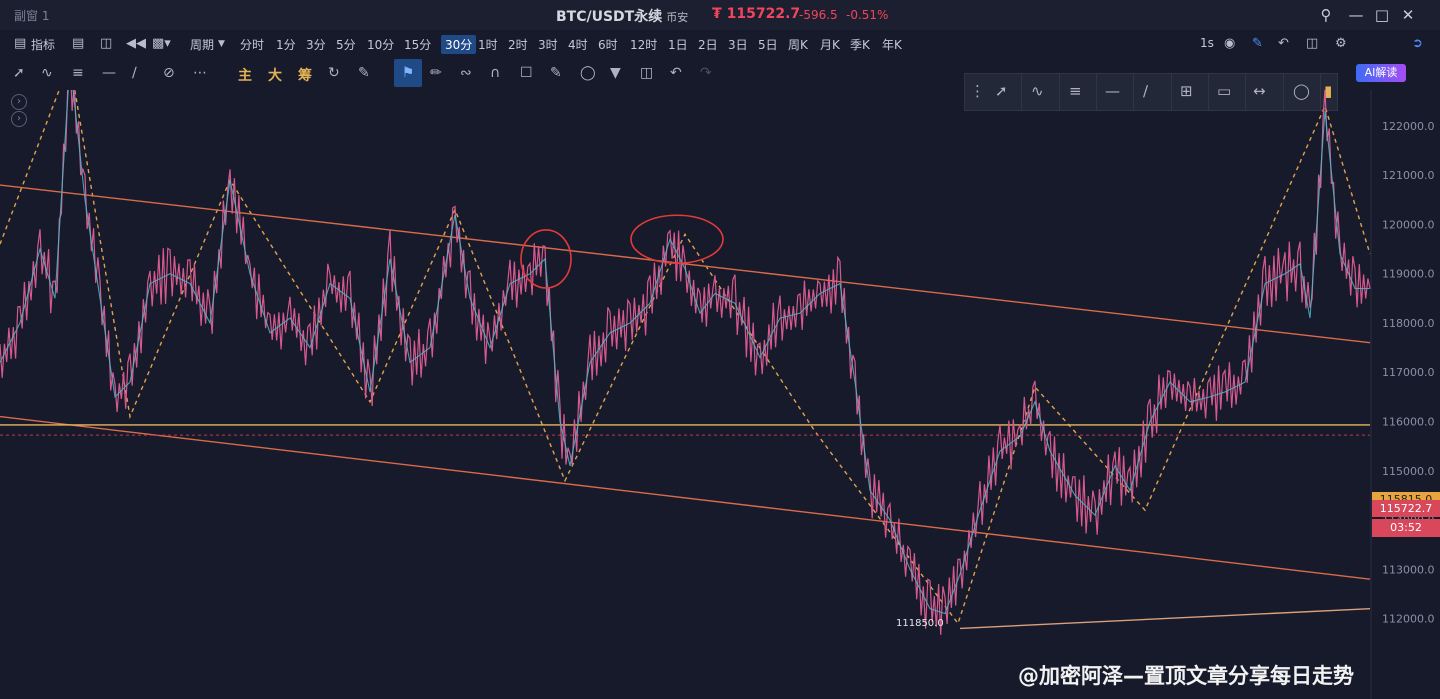 The width and height of the screenshot is (1440, 699). I want to click on y-tick-label: 118000.0, so click(1408, 323).